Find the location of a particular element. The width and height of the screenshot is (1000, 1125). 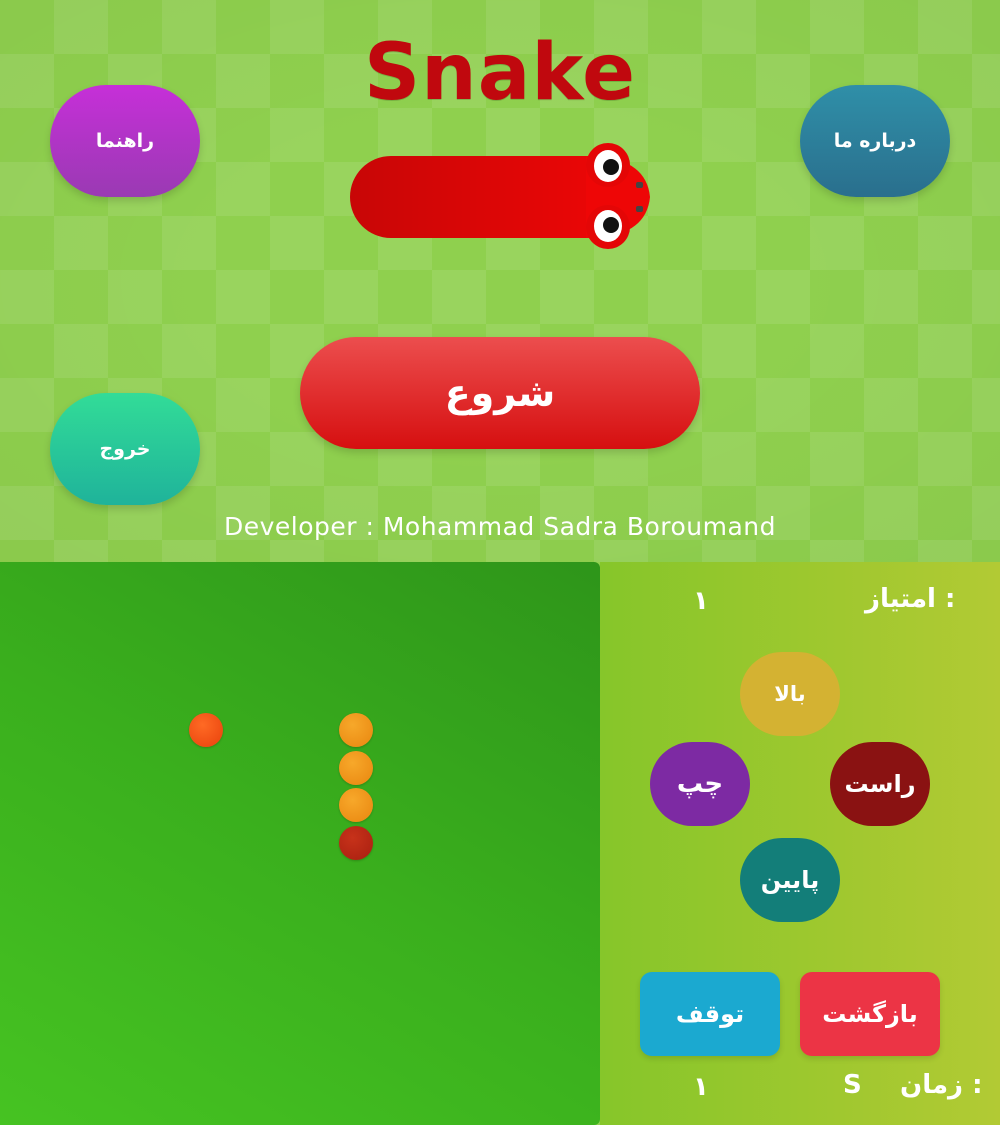

right-button: راست is located at coordinates (880, 784).